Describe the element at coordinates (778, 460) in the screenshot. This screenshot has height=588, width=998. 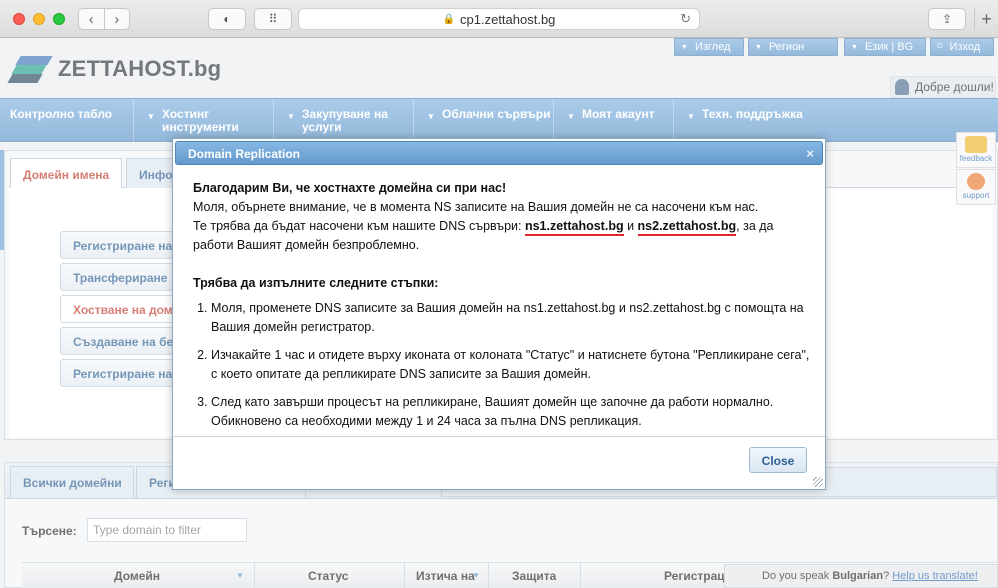
I see `close-button: Close` at that location.